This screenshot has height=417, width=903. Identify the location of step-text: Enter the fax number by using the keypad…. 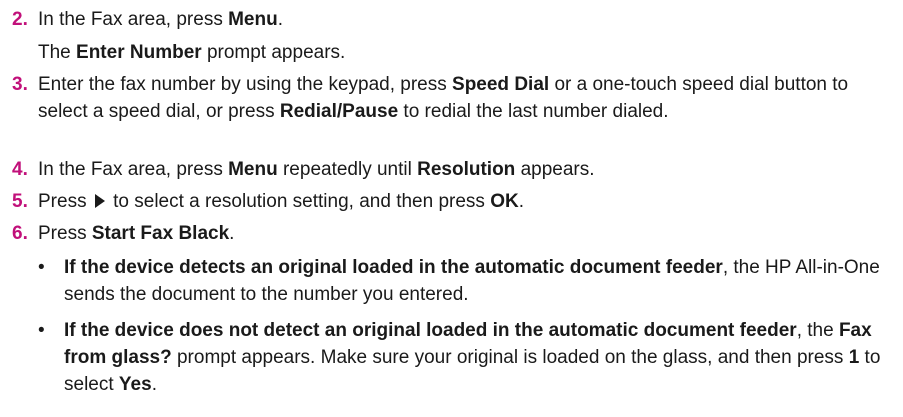
(443, 98).